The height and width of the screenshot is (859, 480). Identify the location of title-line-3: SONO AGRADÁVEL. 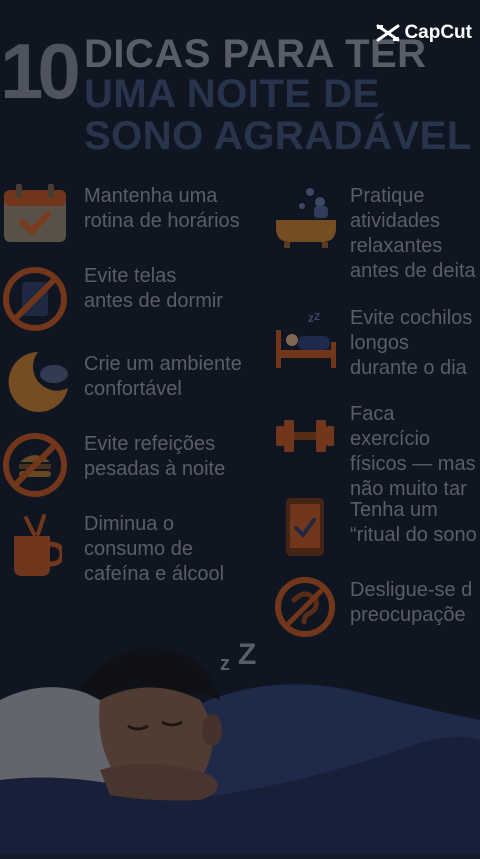
(278, 136).